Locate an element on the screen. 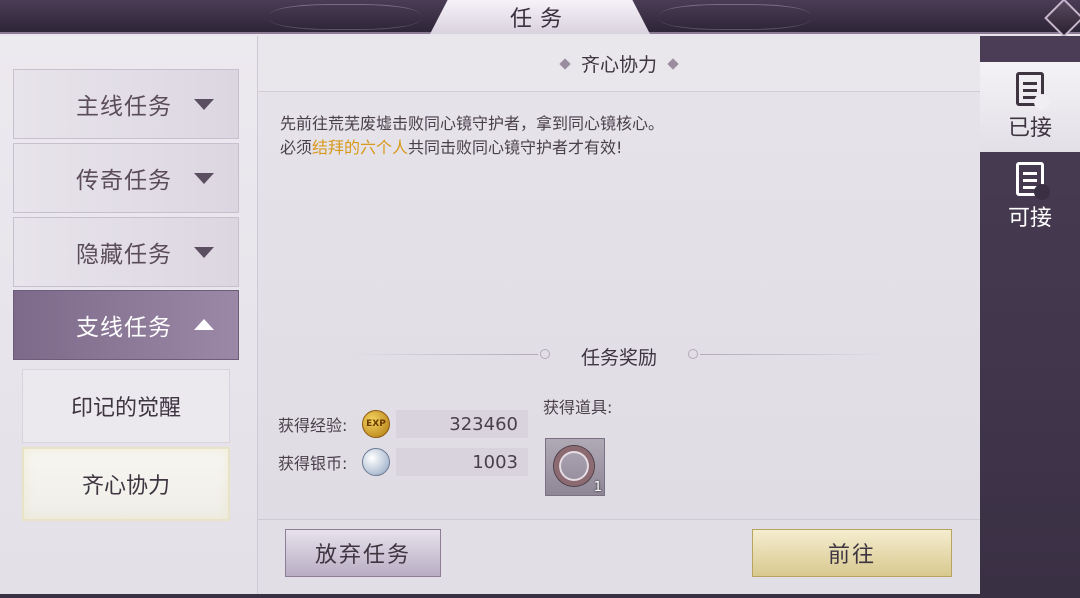 The image size is (1080, 598). exp-reward-row: 获得经验: EXP 323460 is located at coordinates (403, 424).